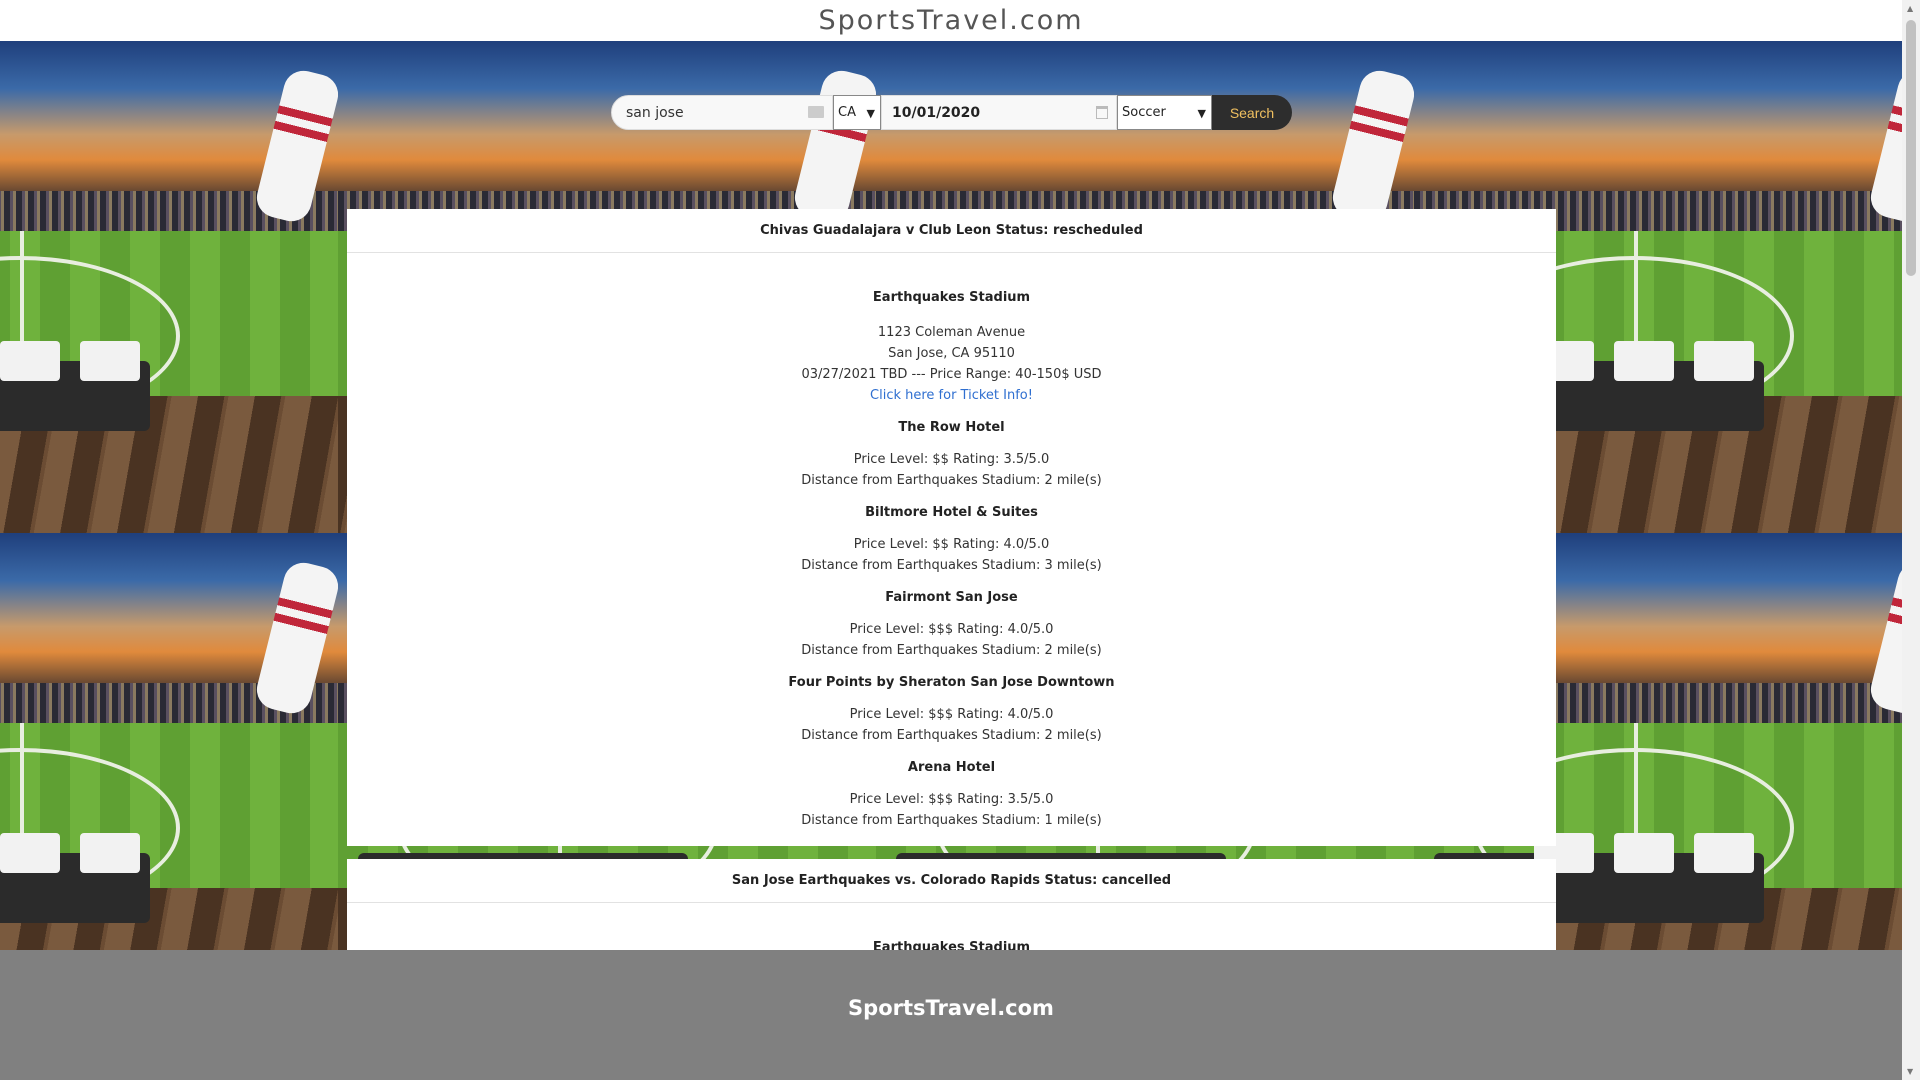  Describe the element at coordinates (951, 597) in the screenshot. I see `hotel-name: Fairmont San Jose` at that location.